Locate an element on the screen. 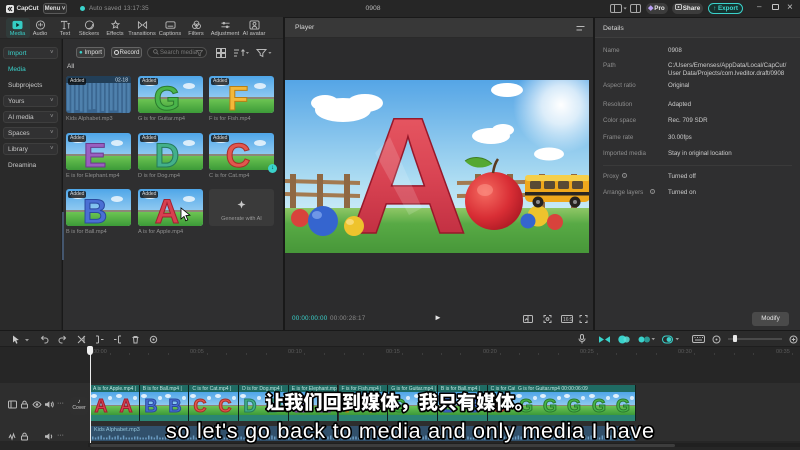  svg-text: E is located at coordinates (95, 153).